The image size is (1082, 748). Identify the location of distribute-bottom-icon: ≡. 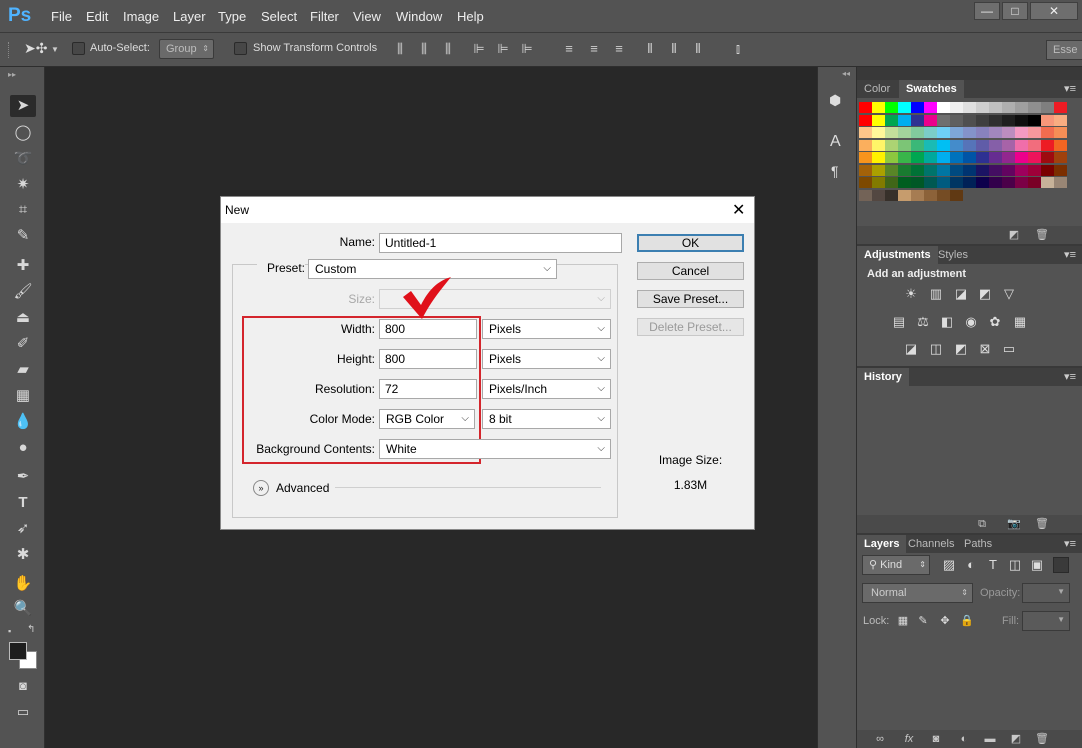
(619, 49).